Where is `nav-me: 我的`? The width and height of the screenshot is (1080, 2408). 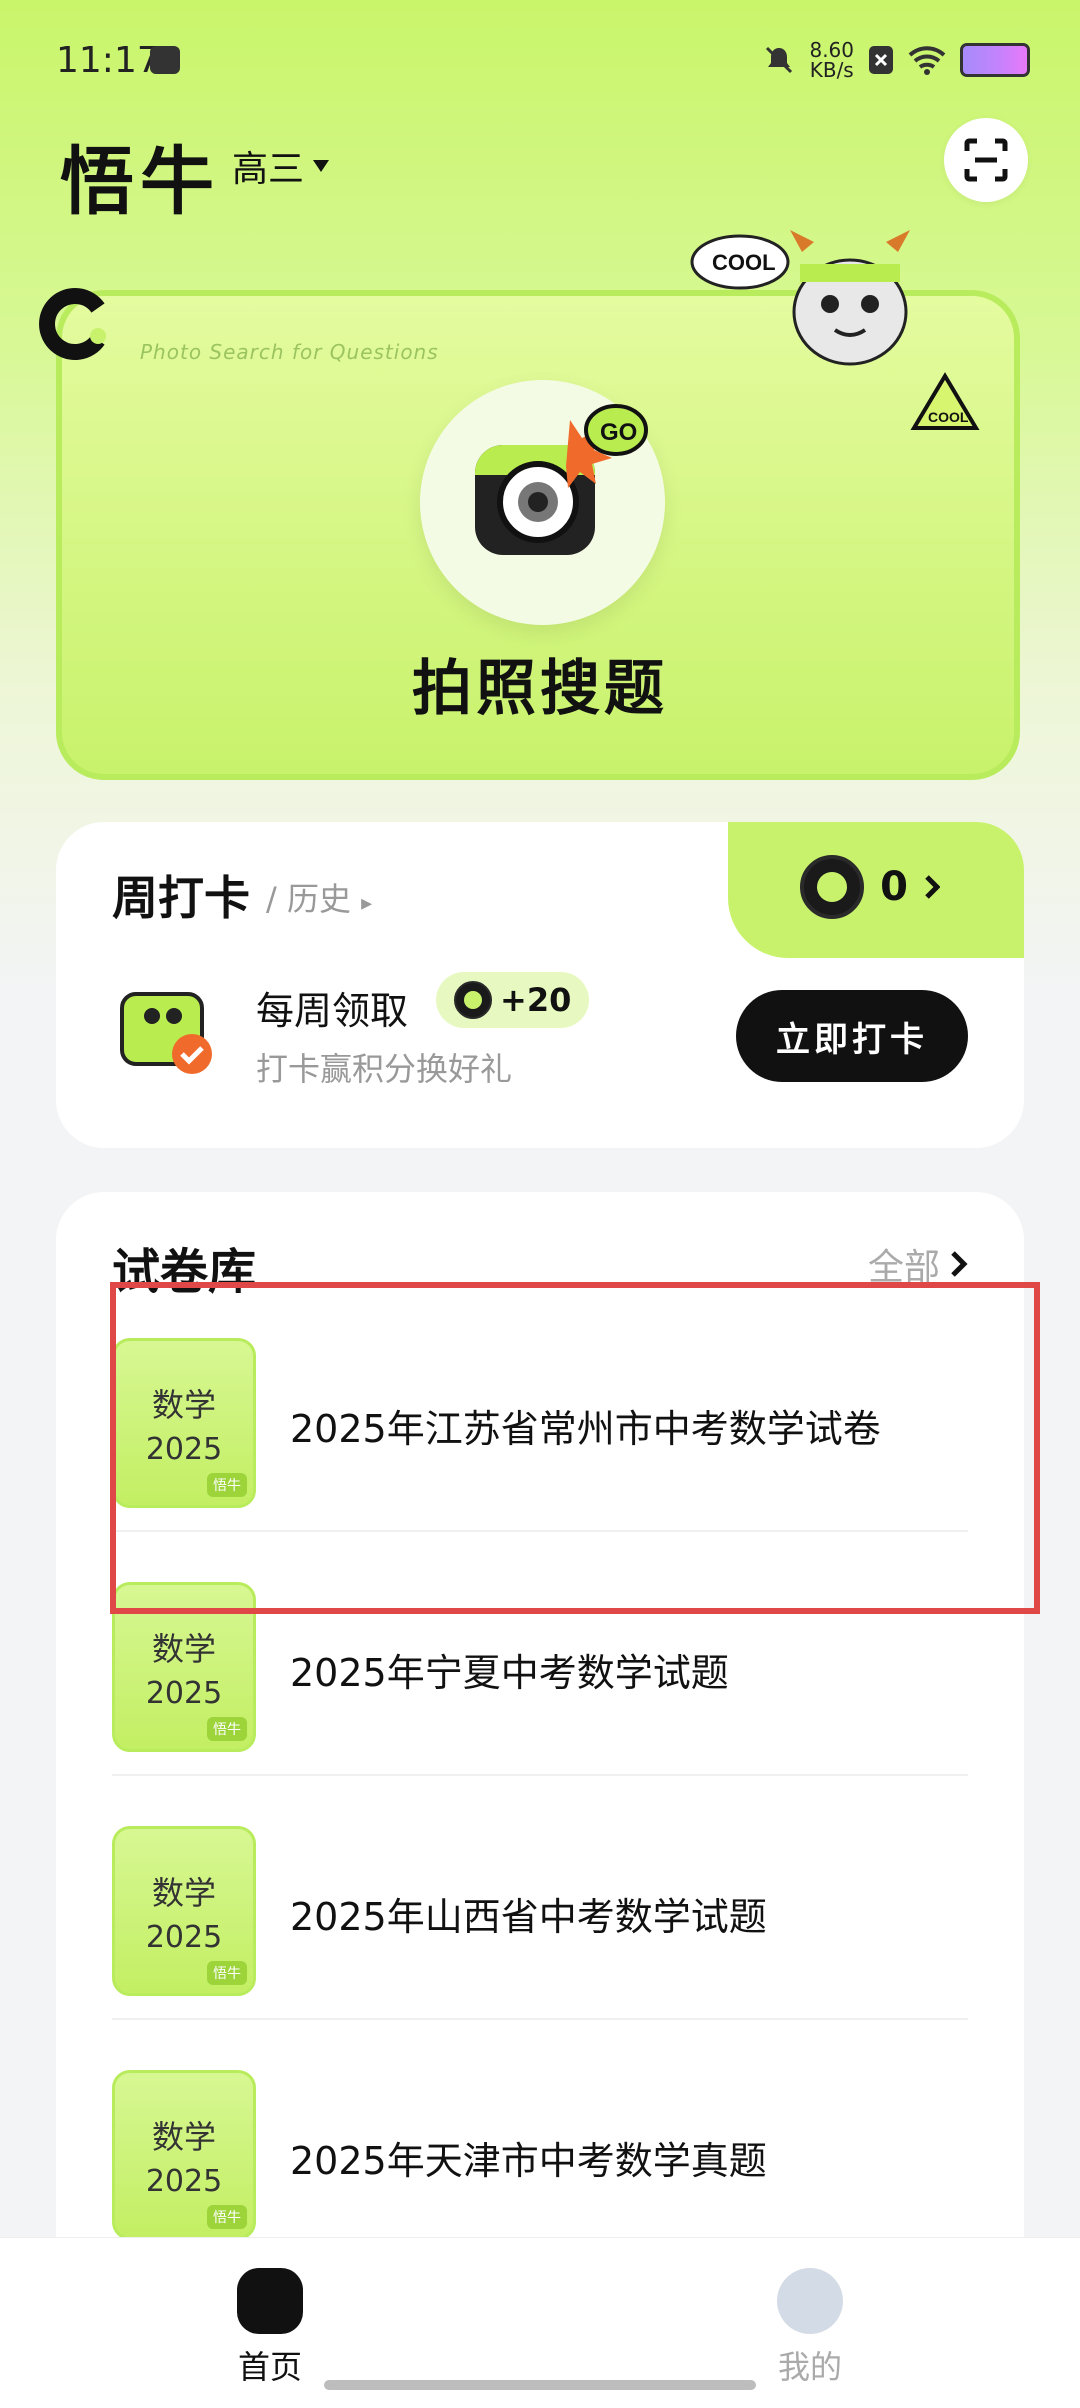 nav-me: 我的 is located at coordinates (810, 2328).